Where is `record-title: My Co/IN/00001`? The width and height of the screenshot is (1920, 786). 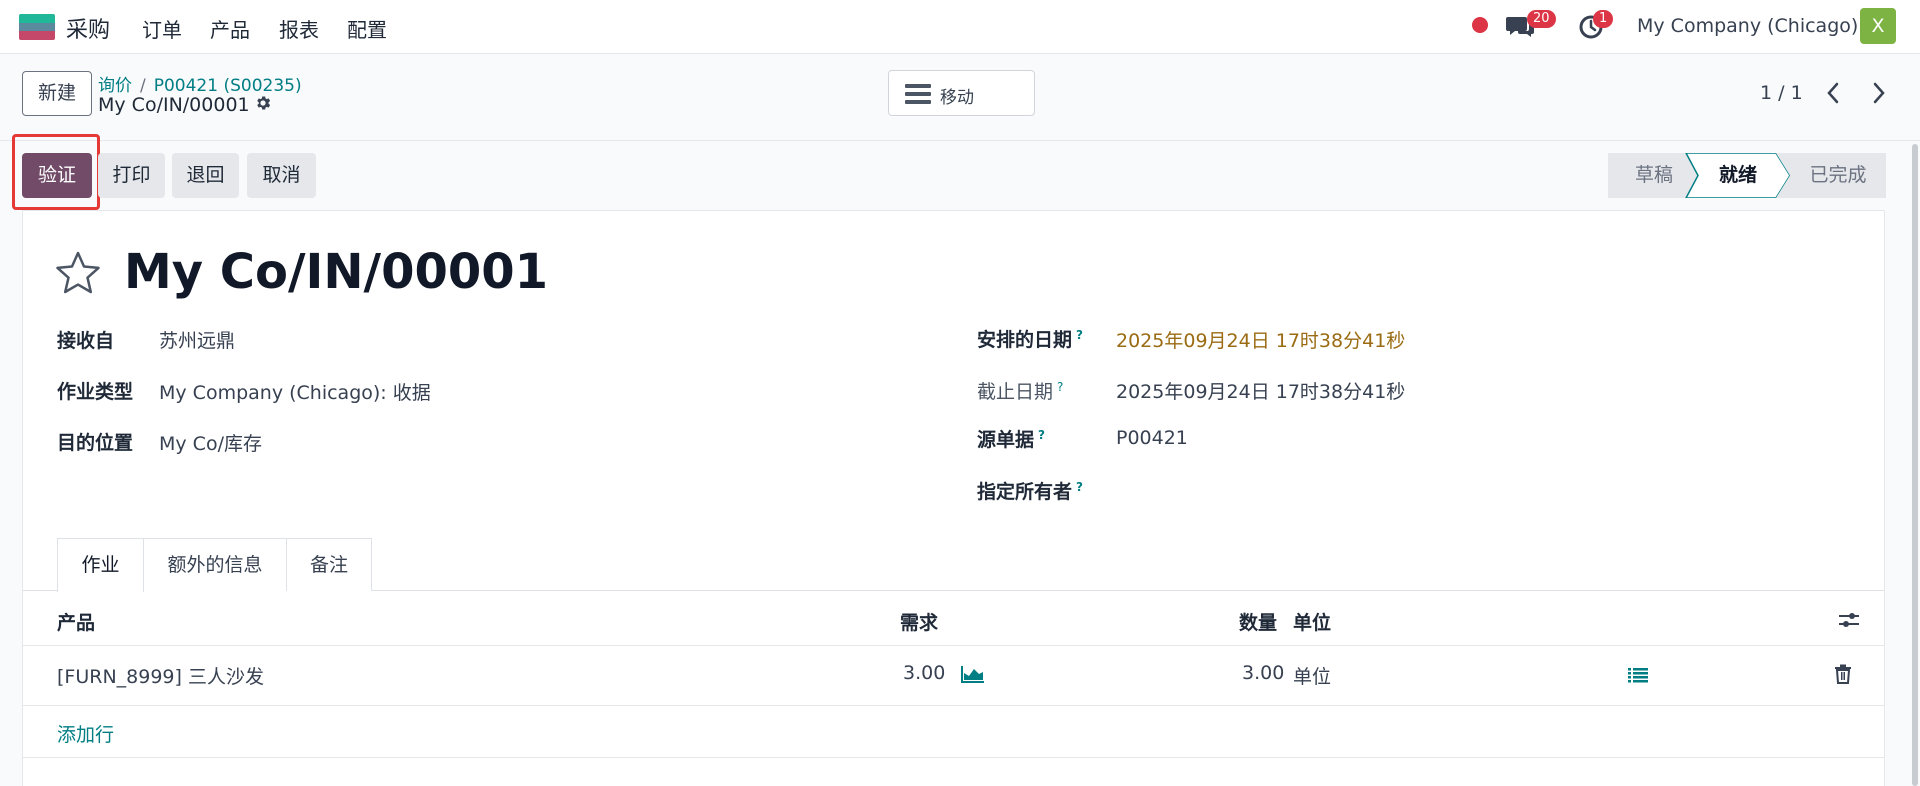
record-title: My Co/IN/00001 is located at coordinates (336, 272).